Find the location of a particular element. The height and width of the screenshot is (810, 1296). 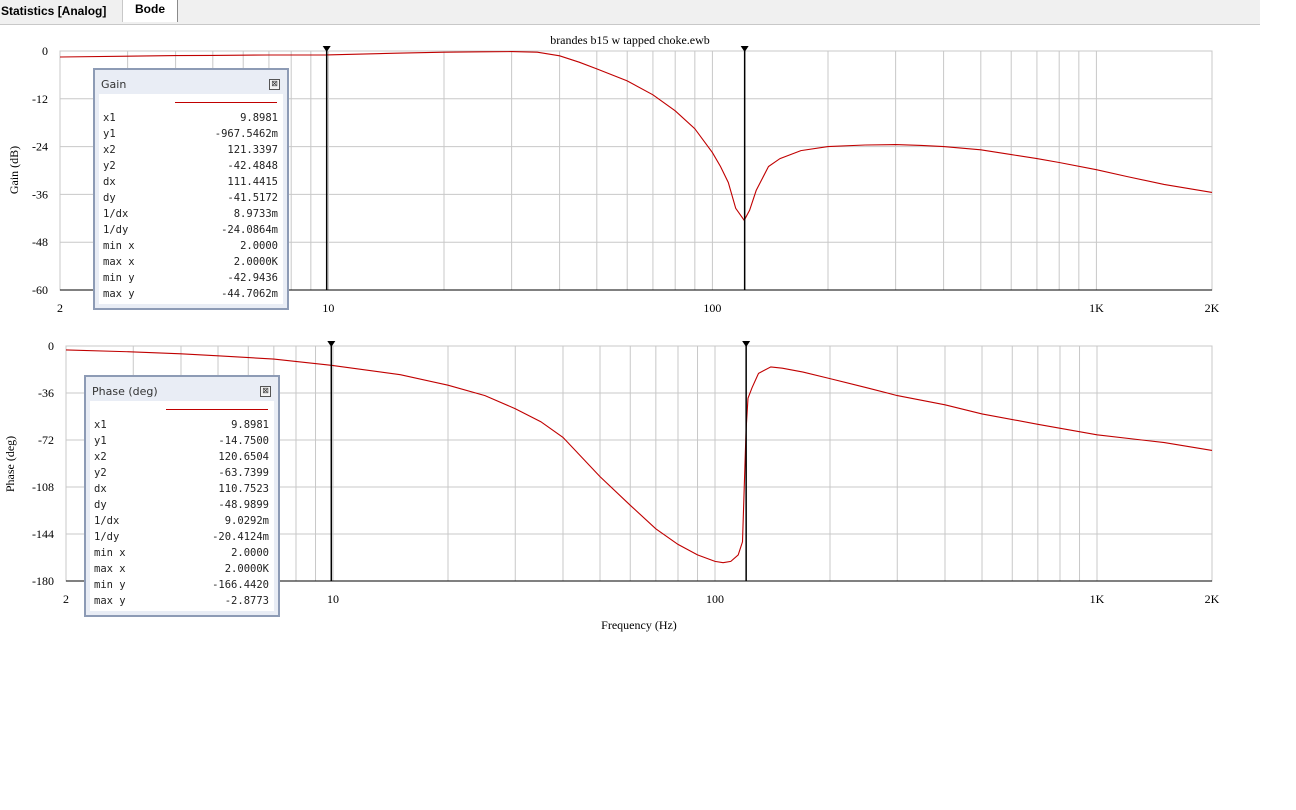

readout-value: -2.8773 is located at coordinates (246, 601).